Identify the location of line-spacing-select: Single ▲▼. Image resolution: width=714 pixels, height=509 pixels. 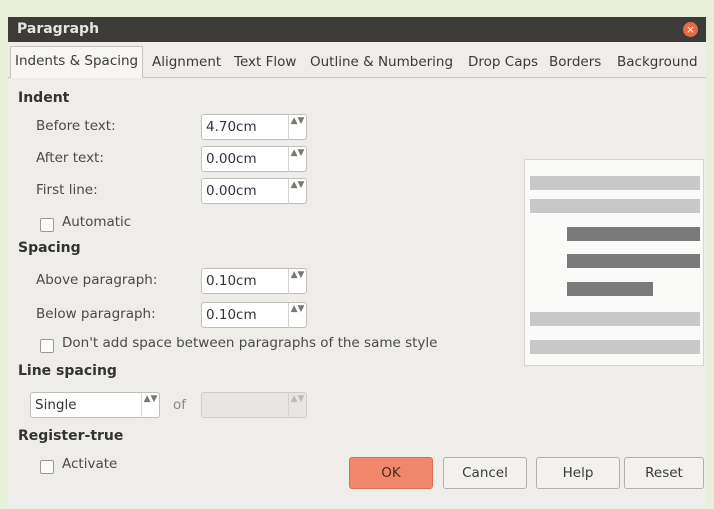
(95, 405).